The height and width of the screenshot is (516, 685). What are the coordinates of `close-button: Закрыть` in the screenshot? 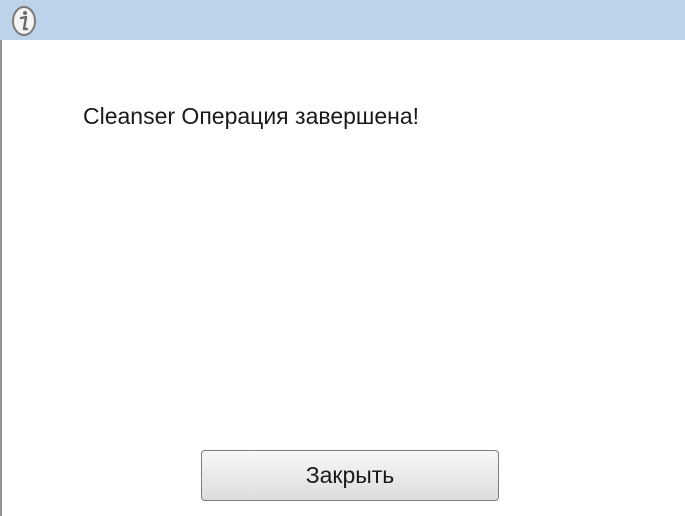 It's located at (350, 475).